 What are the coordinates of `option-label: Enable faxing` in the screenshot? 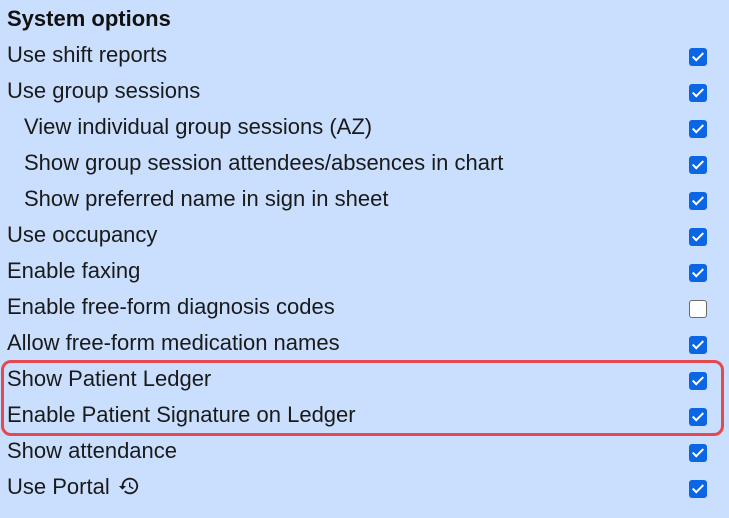 It's located at (74, 270).